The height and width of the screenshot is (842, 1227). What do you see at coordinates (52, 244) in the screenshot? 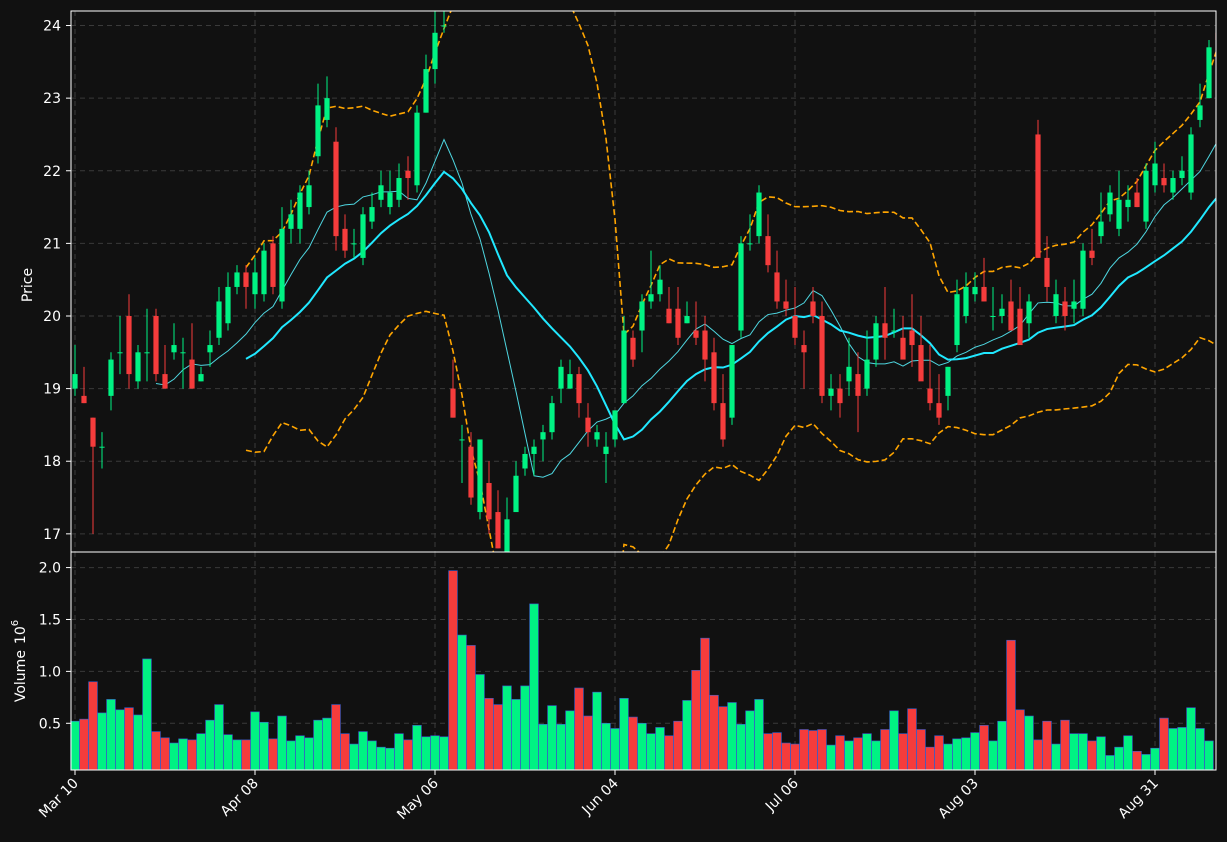
I see `price-ytick-label: 21` at bounding box center [52, 244].